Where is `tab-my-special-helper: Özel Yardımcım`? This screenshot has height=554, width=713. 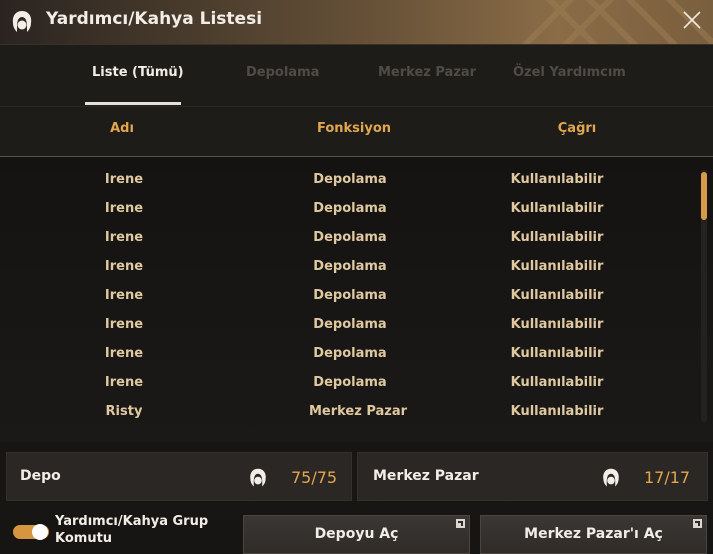 tab-my-special-helper: Özel Yardımcım is located at coordinates (569, 72).